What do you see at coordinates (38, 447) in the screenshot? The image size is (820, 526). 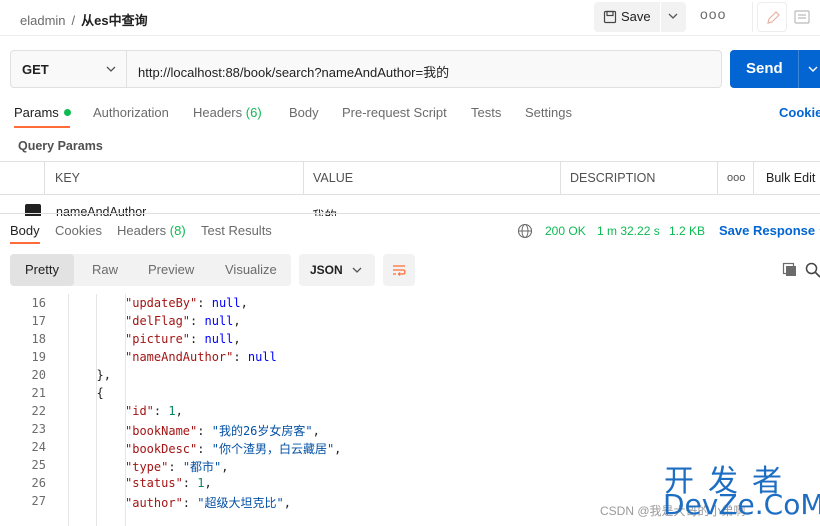 I see `line-number: 24` at bounding box center [38, 447].